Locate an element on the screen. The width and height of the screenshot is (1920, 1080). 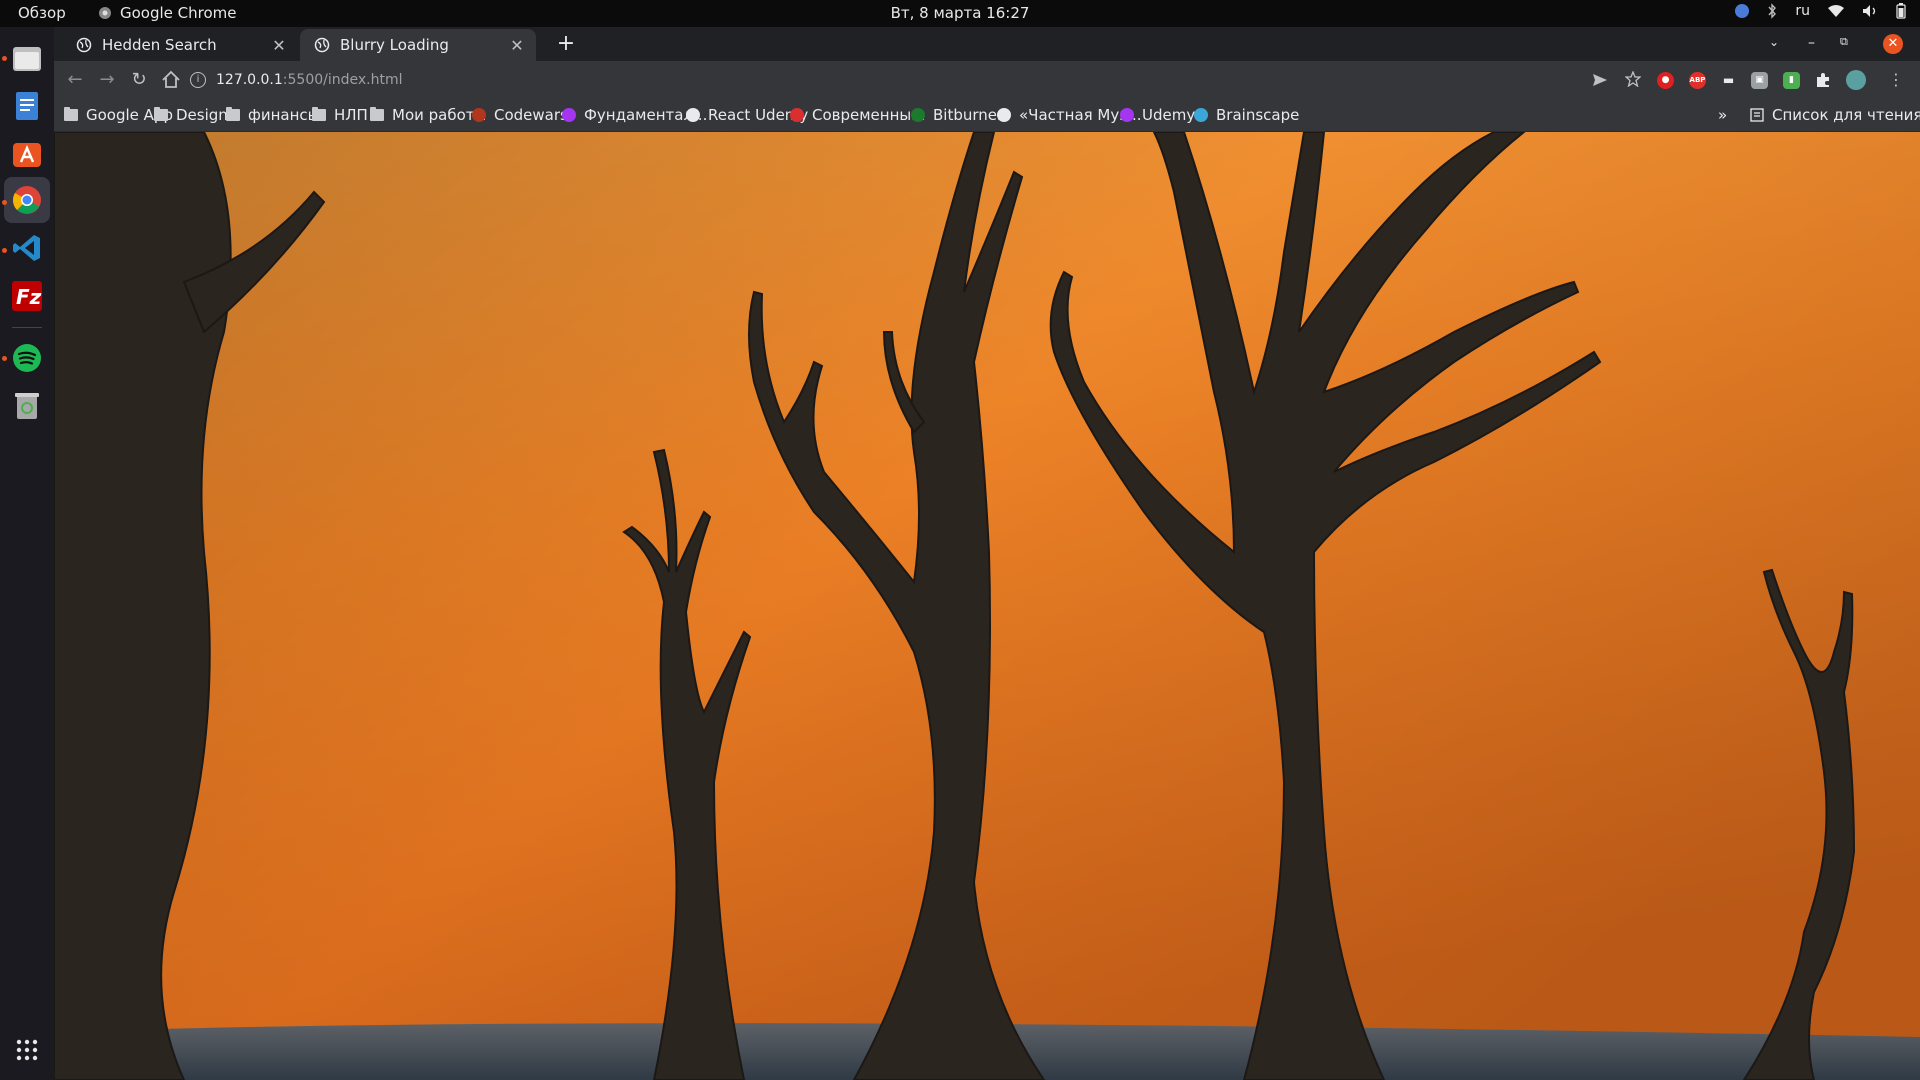
bluetooth-icon is located at coordinates (1772, 11).